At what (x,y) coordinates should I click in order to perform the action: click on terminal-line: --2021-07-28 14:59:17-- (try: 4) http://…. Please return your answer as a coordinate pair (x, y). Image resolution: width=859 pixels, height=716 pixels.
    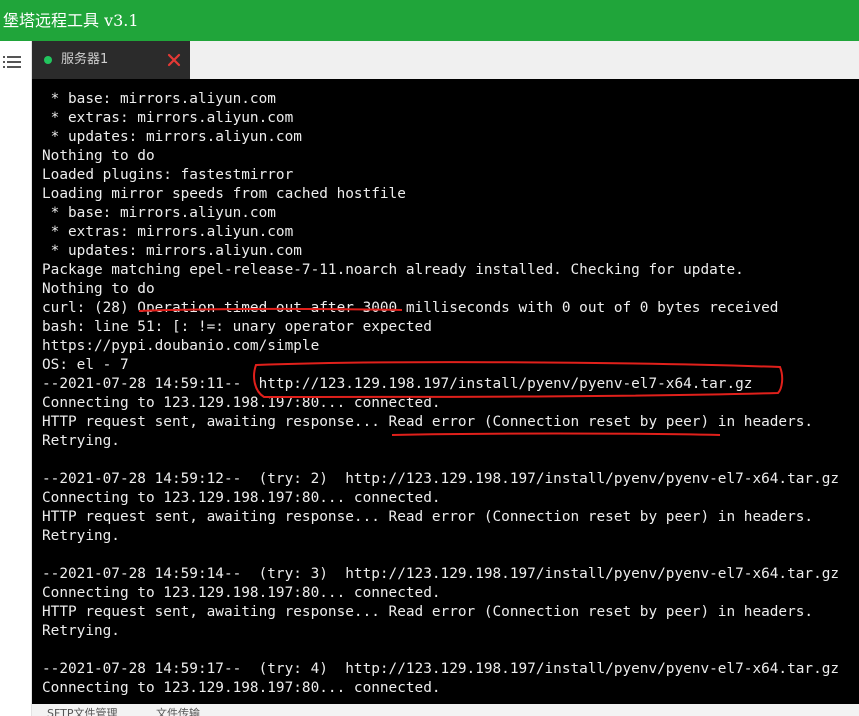
    Looking at the image, I should click on (441, 669).